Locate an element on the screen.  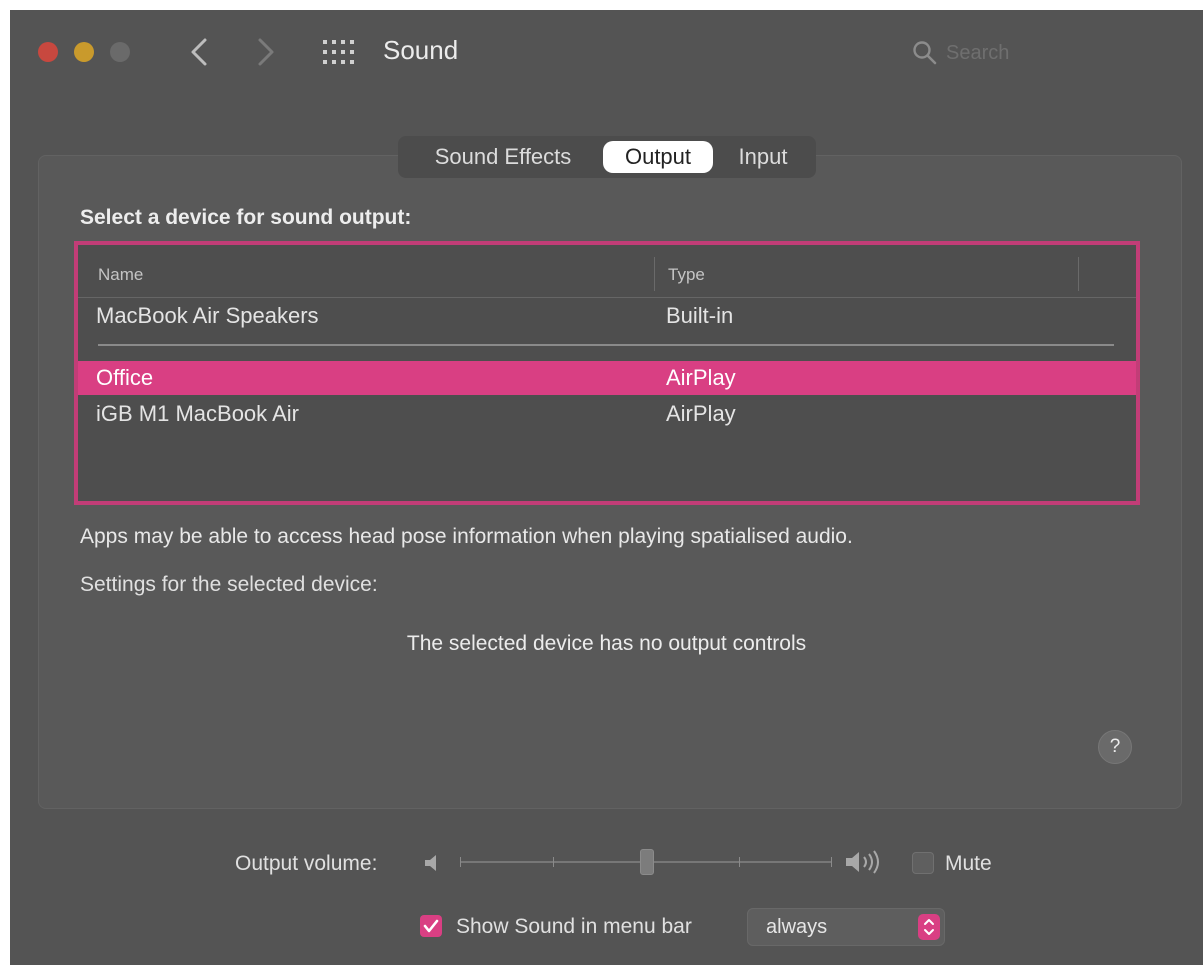
tab-sound-effects: Sound Effects is located at coordinates (503, 157).